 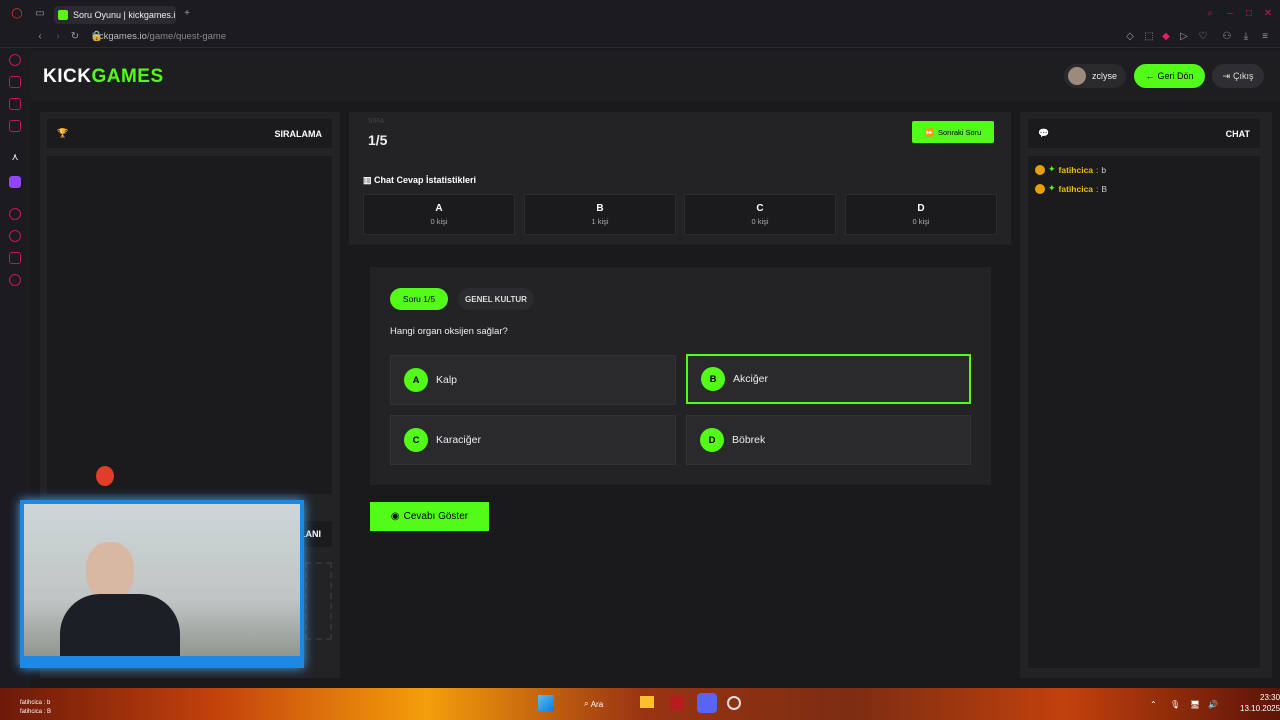 What do you see at coordinates (436, 516) in the screenshot?
I see `show-answer-label: Cevabı Göster` at bounding box center [436, 516].